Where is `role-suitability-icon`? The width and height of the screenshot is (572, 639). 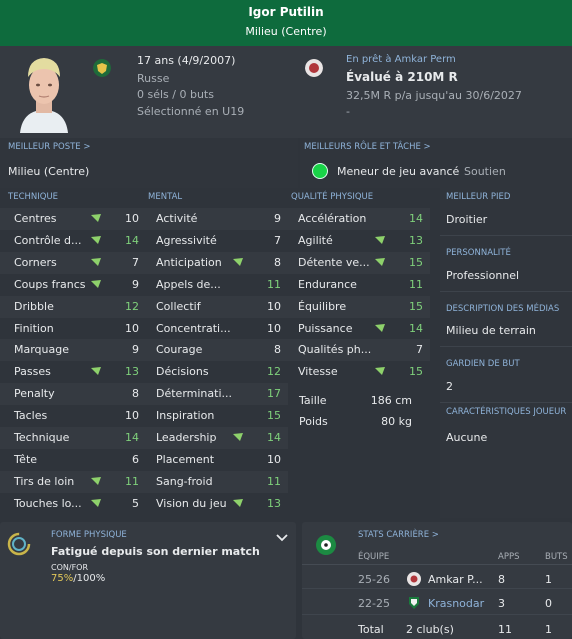 role-suitability-icon is located at coordinates (320, 171).